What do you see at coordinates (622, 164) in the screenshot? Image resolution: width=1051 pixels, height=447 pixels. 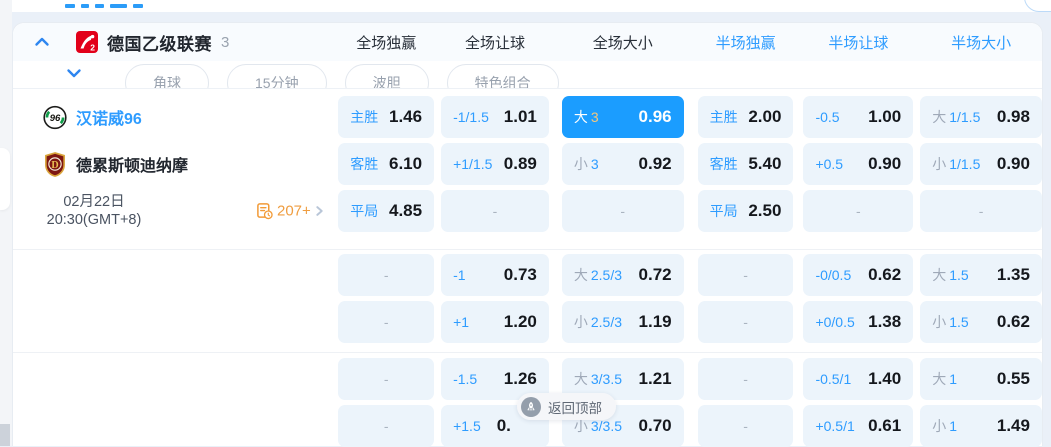 I see `odds-cell-ft-under: 小 3 0.92` at bounding box center [622, 164].